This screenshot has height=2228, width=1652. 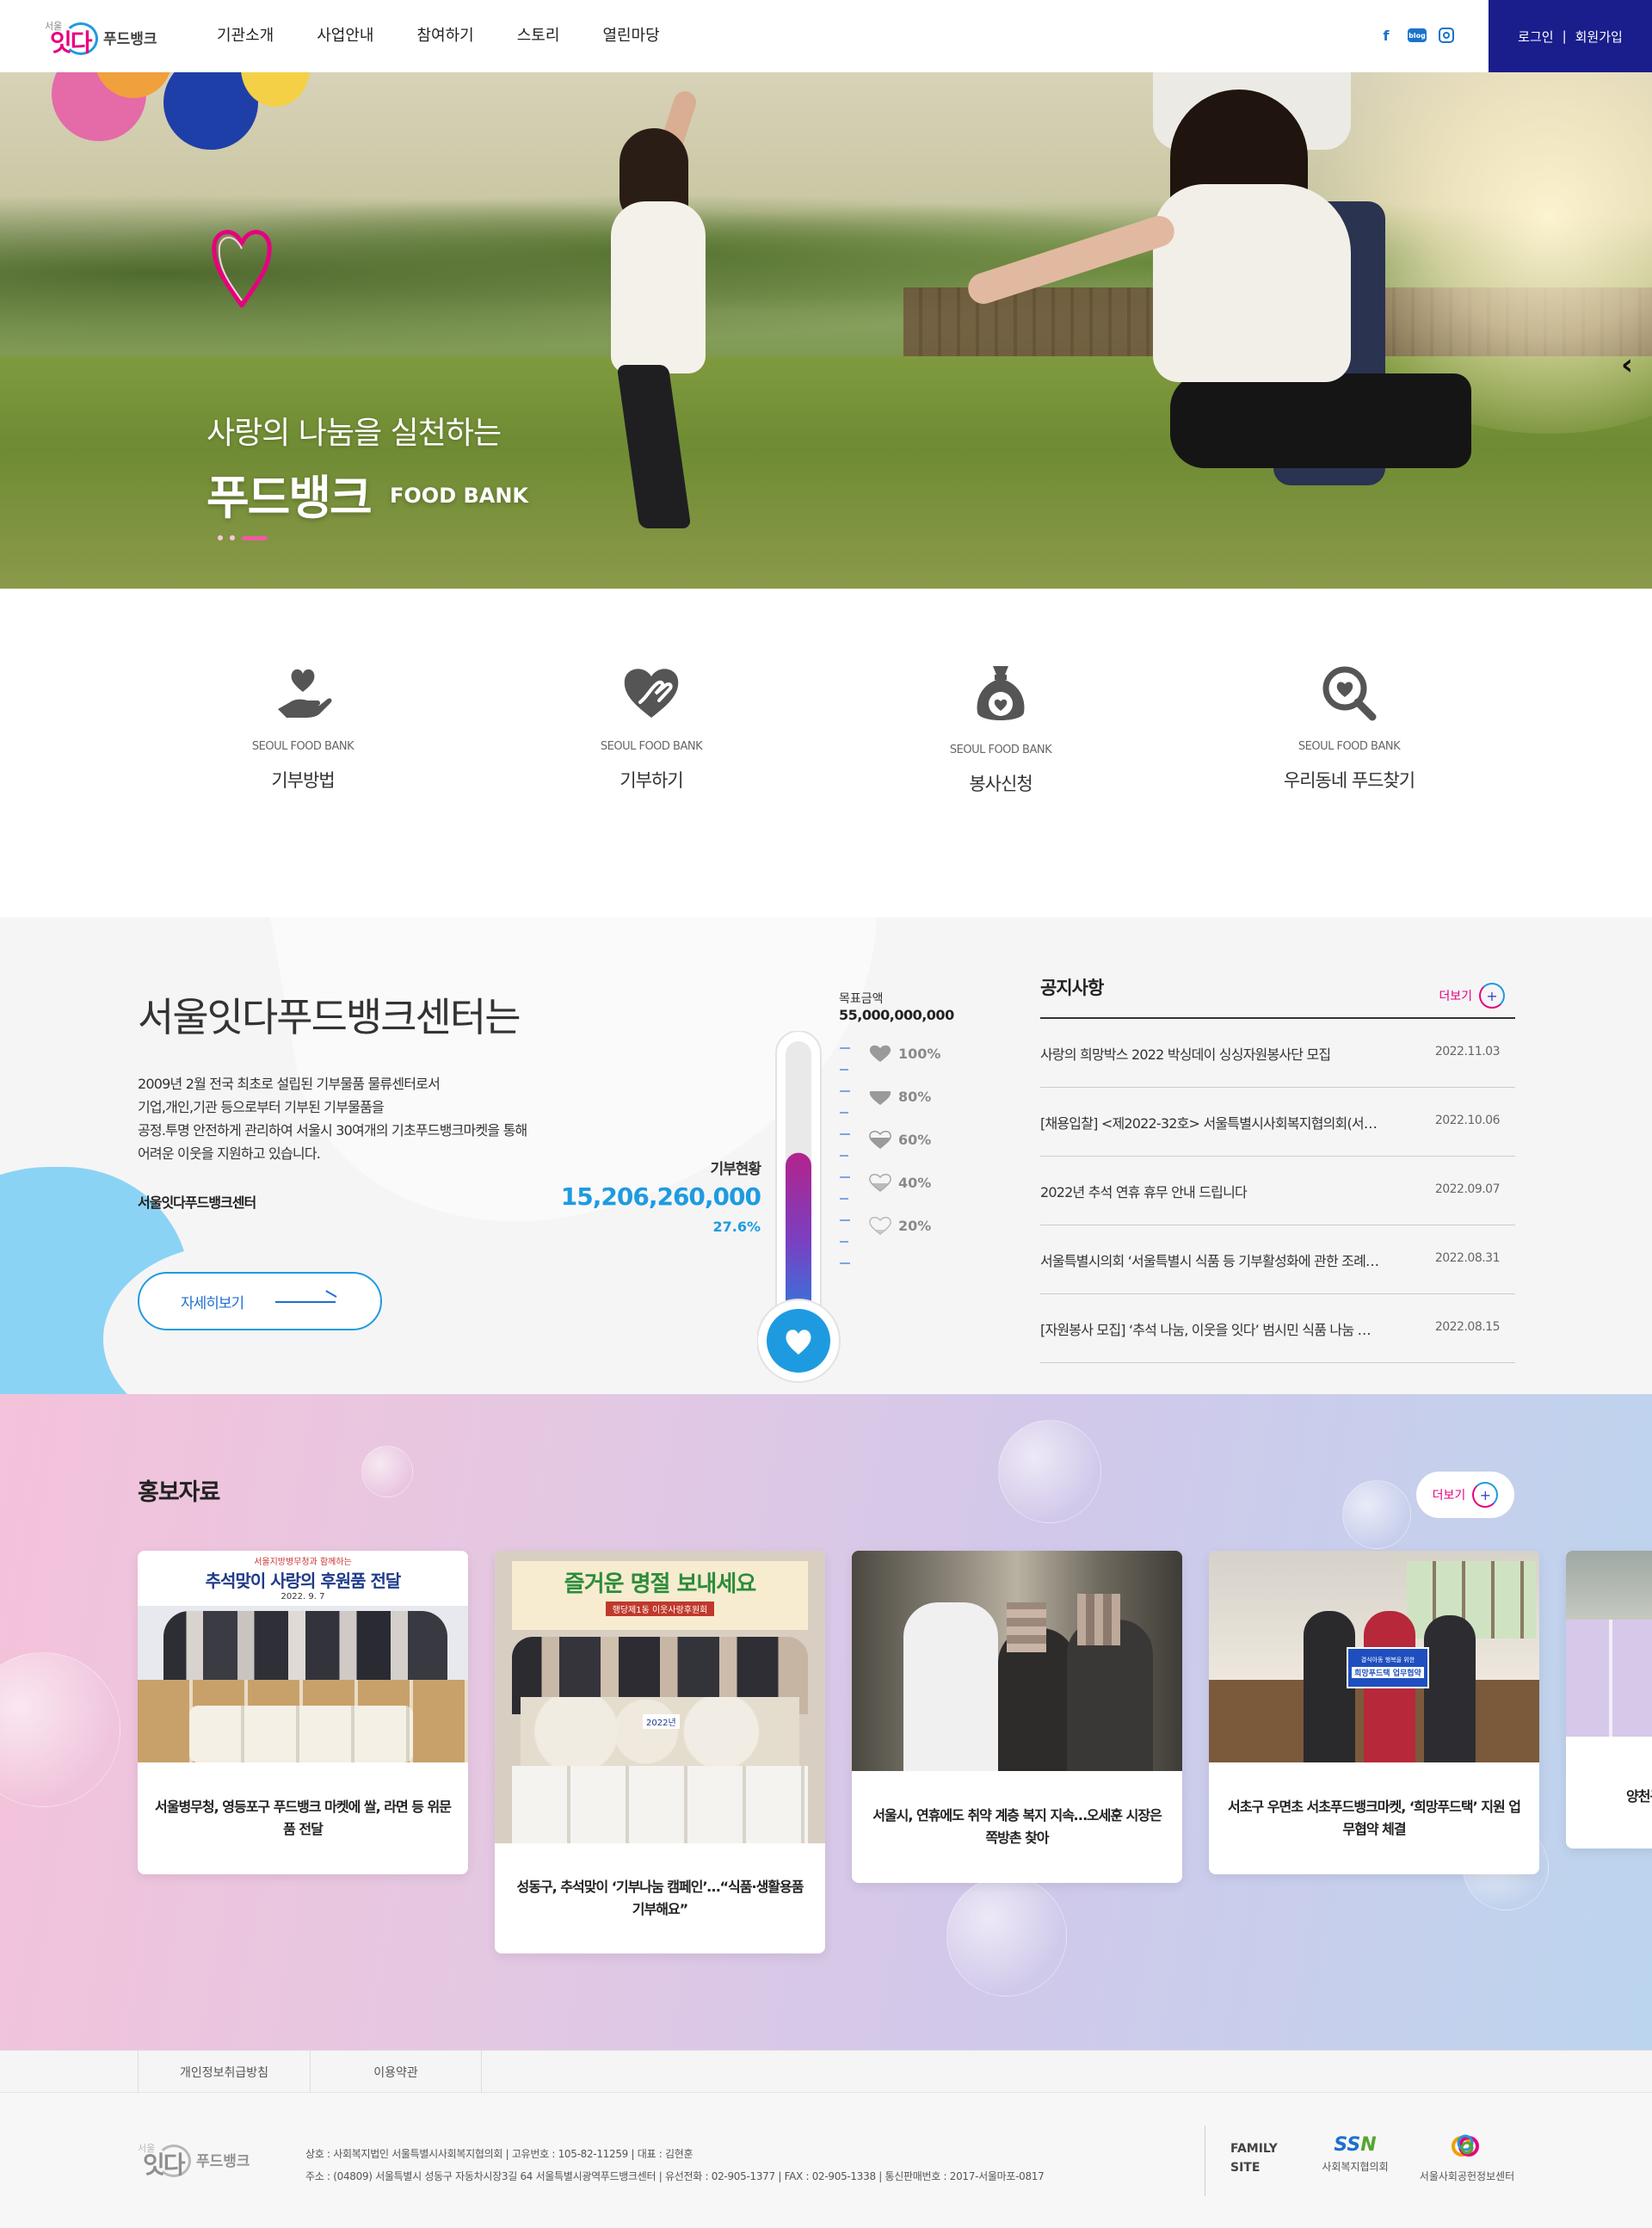 I want to click on heart-icon, so click(x=880, y=1096).